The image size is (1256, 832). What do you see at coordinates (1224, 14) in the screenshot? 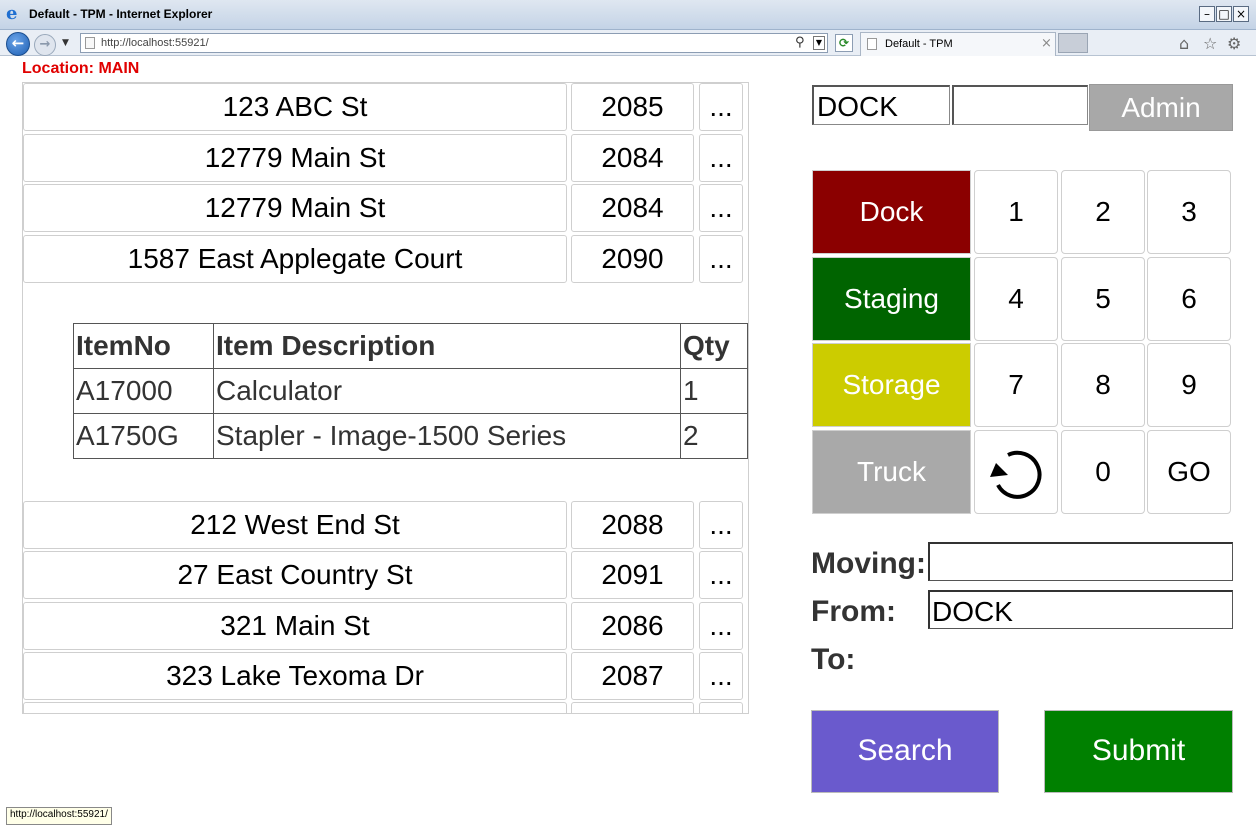
I see `maximize-button: □` at bounding box center [1224, 14].